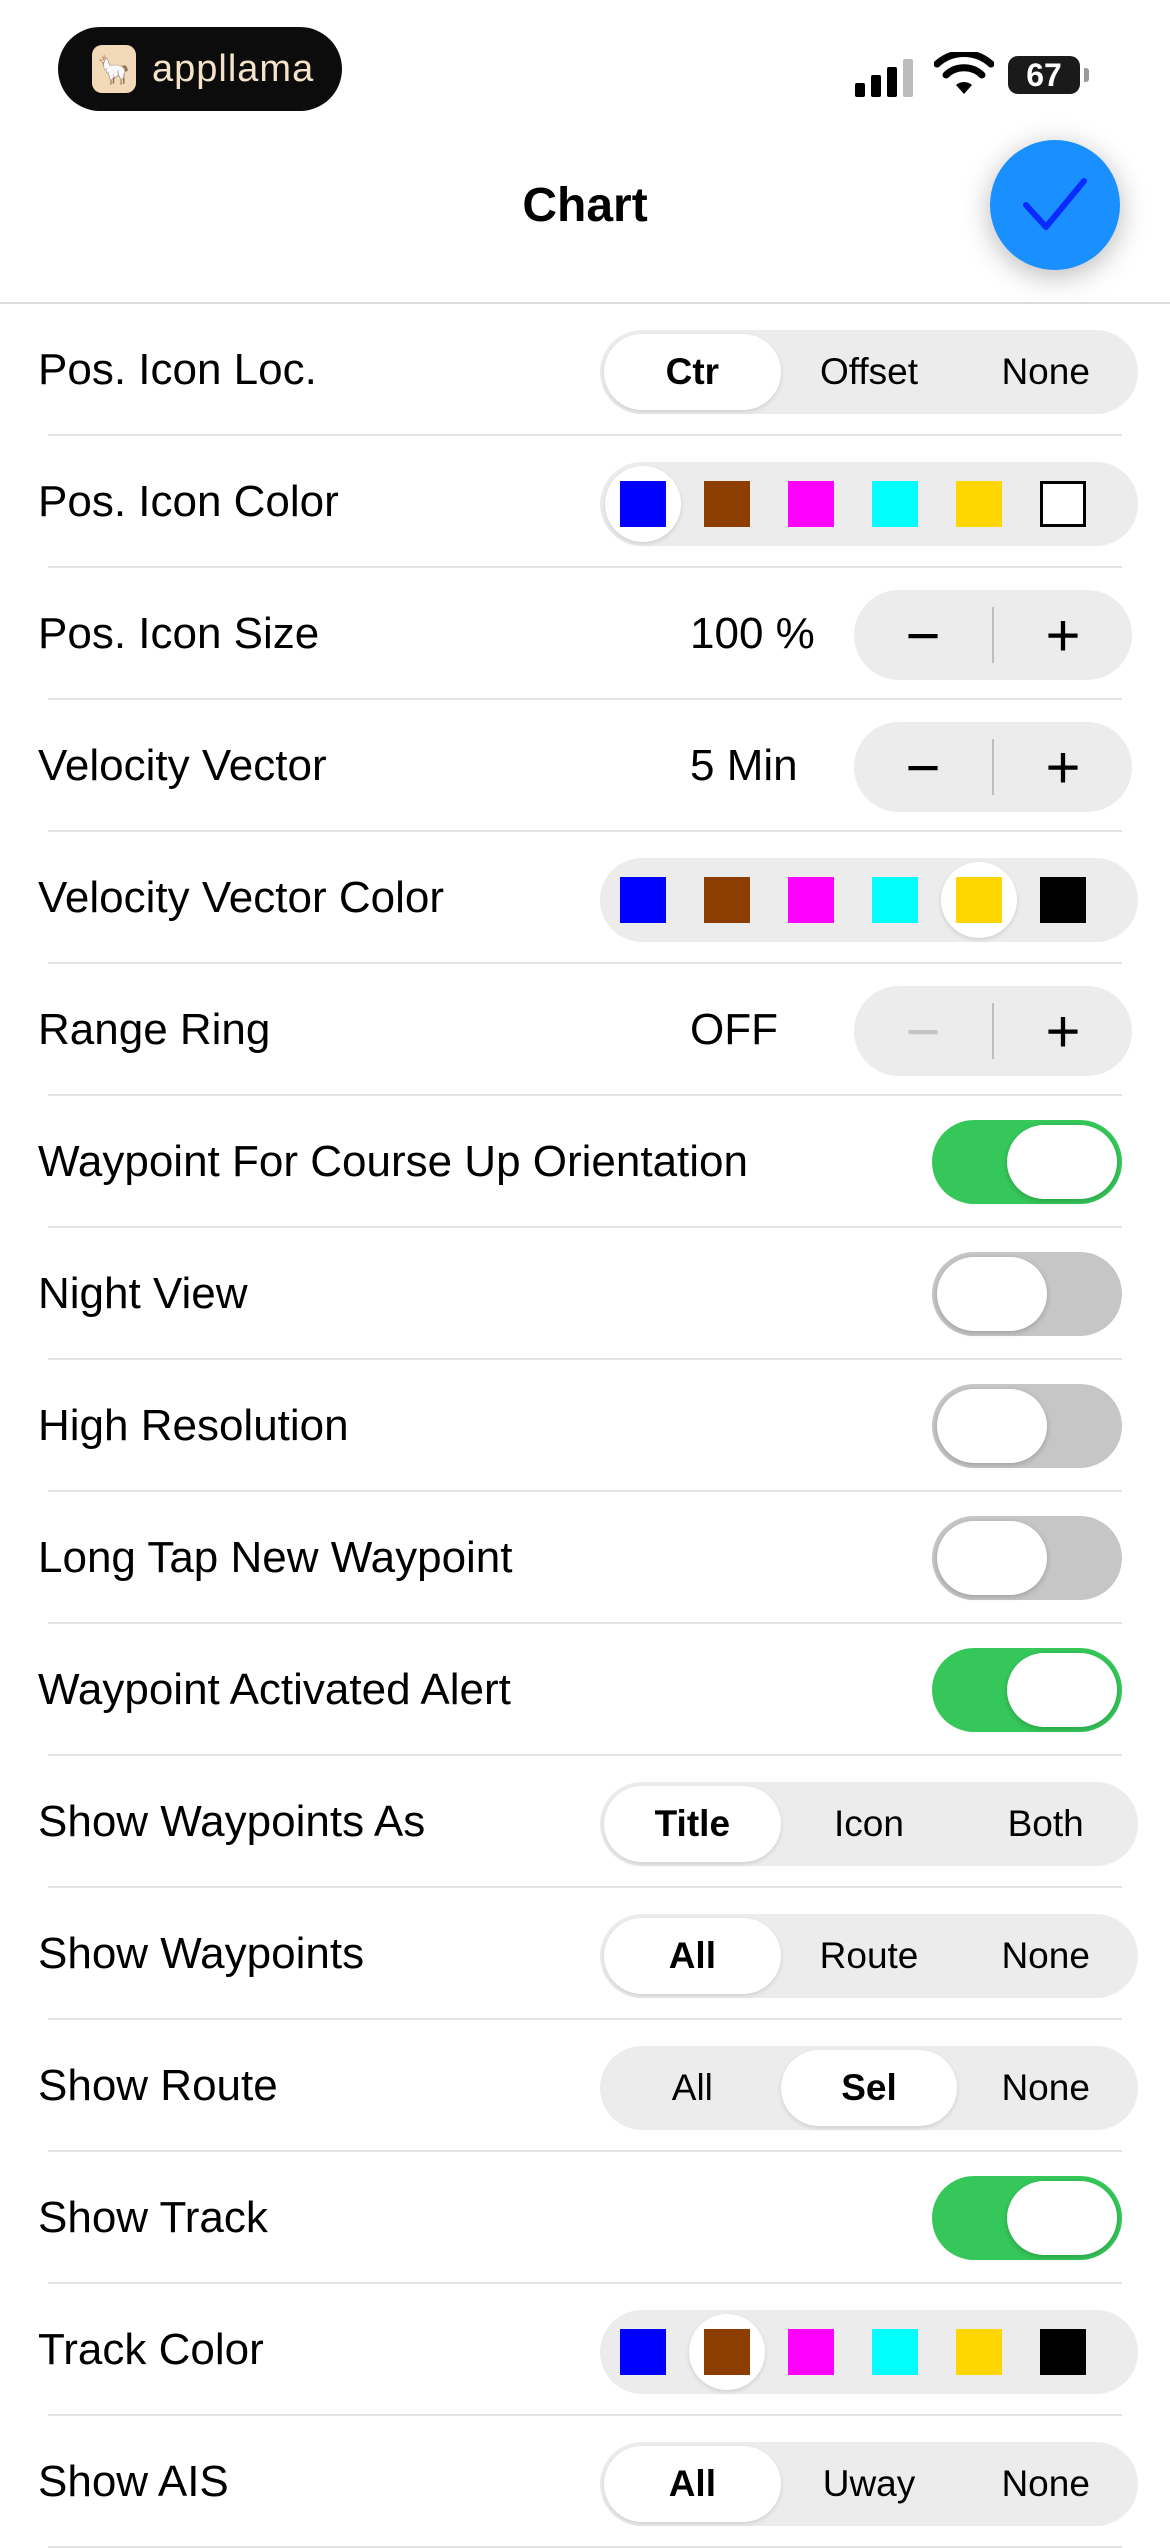  I want to click on row-waypoint-activated-alert: Waypoint Activated Alert, so click(585, 1690).